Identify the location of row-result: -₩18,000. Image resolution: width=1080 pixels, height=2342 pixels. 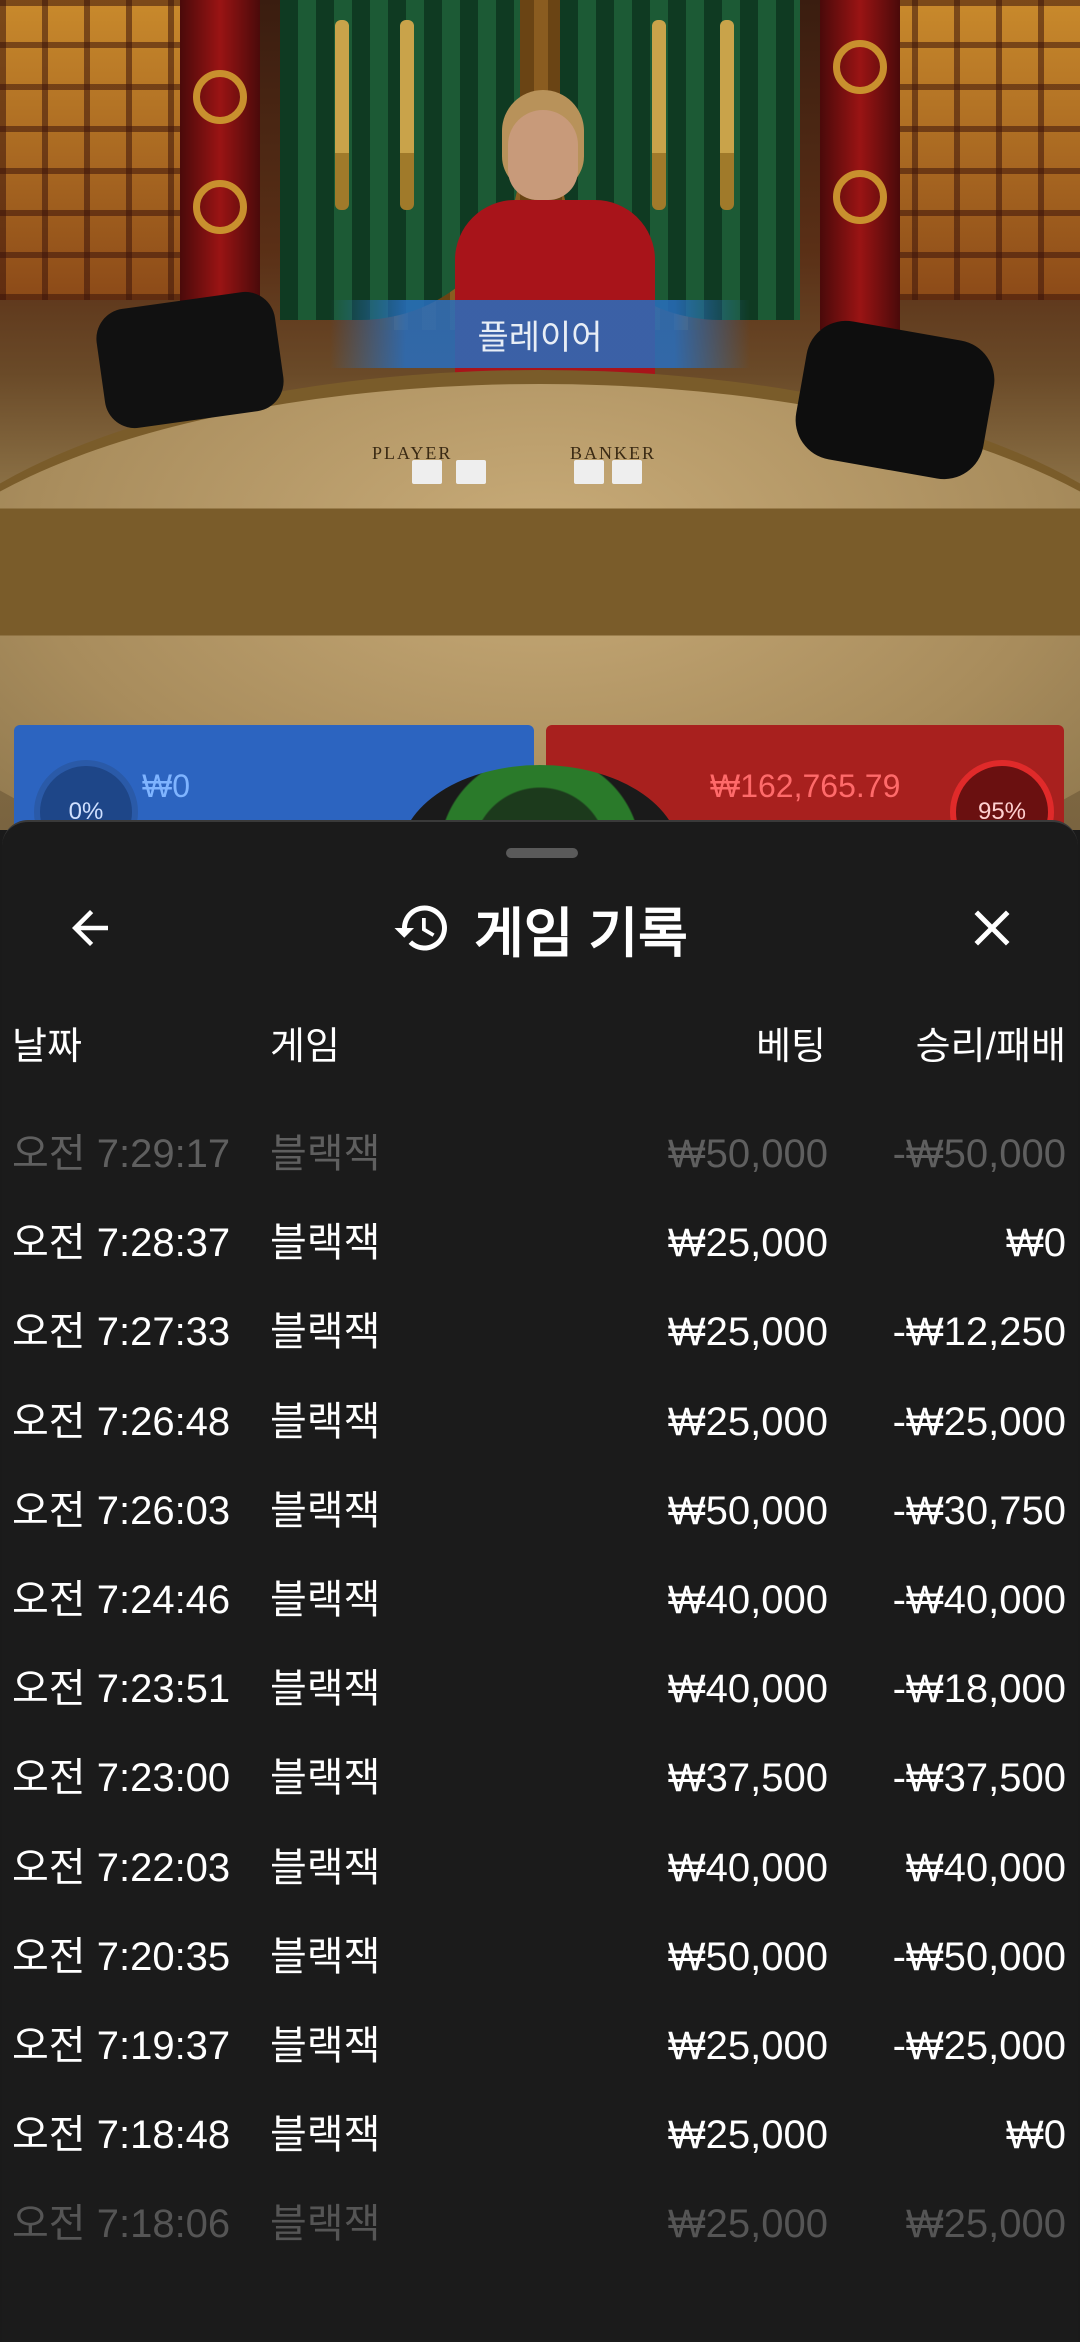
(979, 1689).